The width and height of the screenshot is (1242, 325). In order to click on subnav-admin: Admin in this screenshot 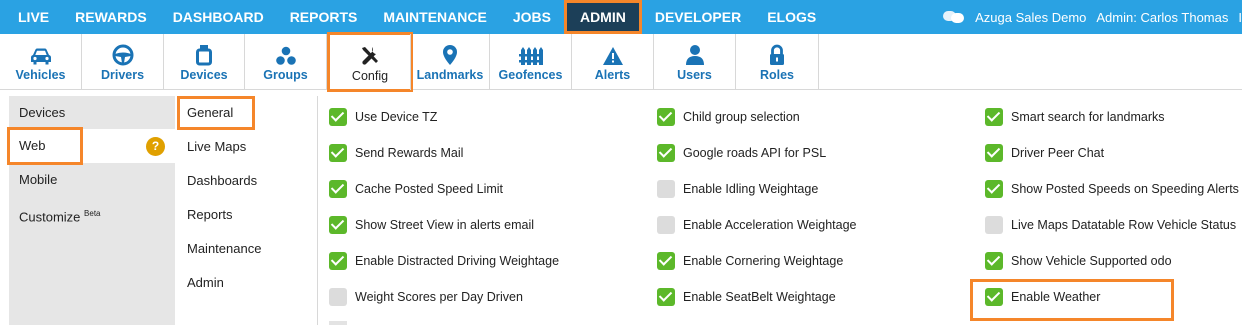, I will do `click(246, 283)`.